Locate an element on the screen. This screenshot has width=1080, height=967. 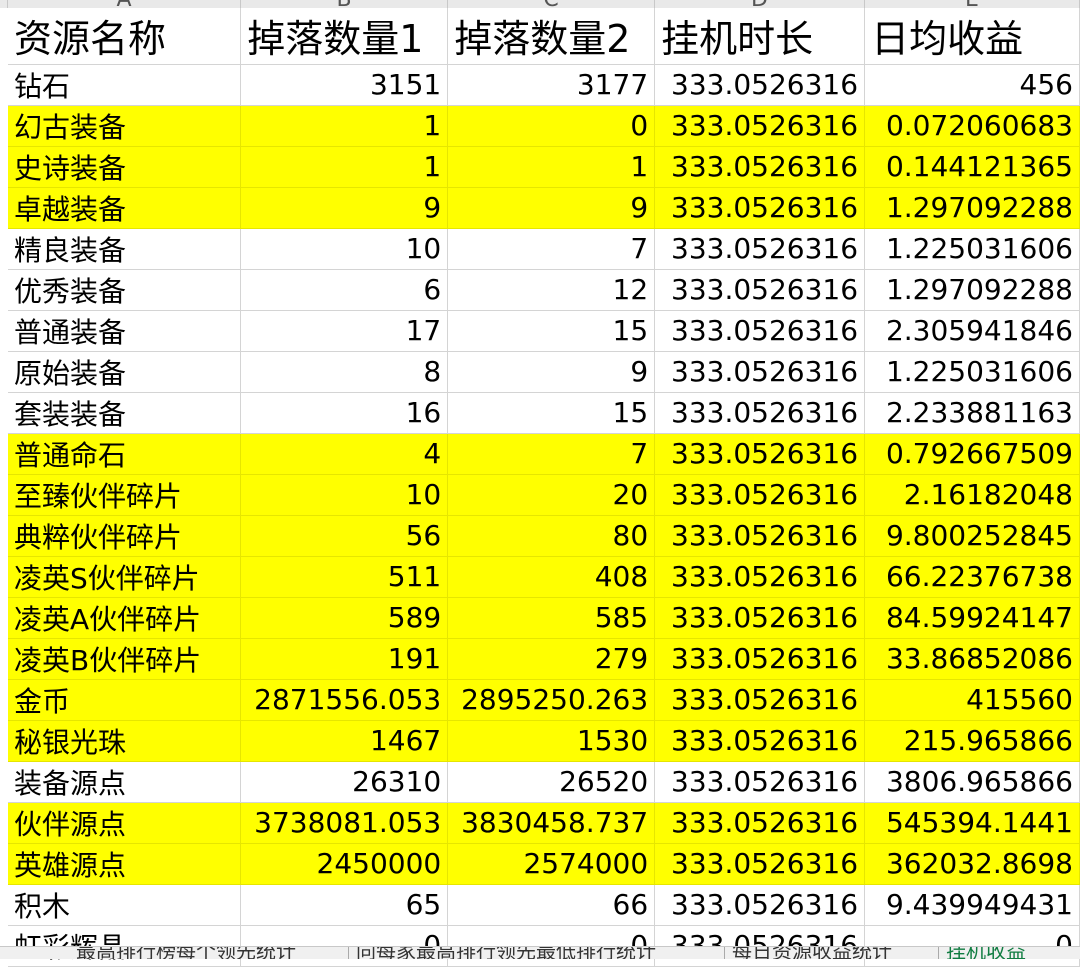
cell-daily-income: 2.16182048 is located at coordinates (972, 495).